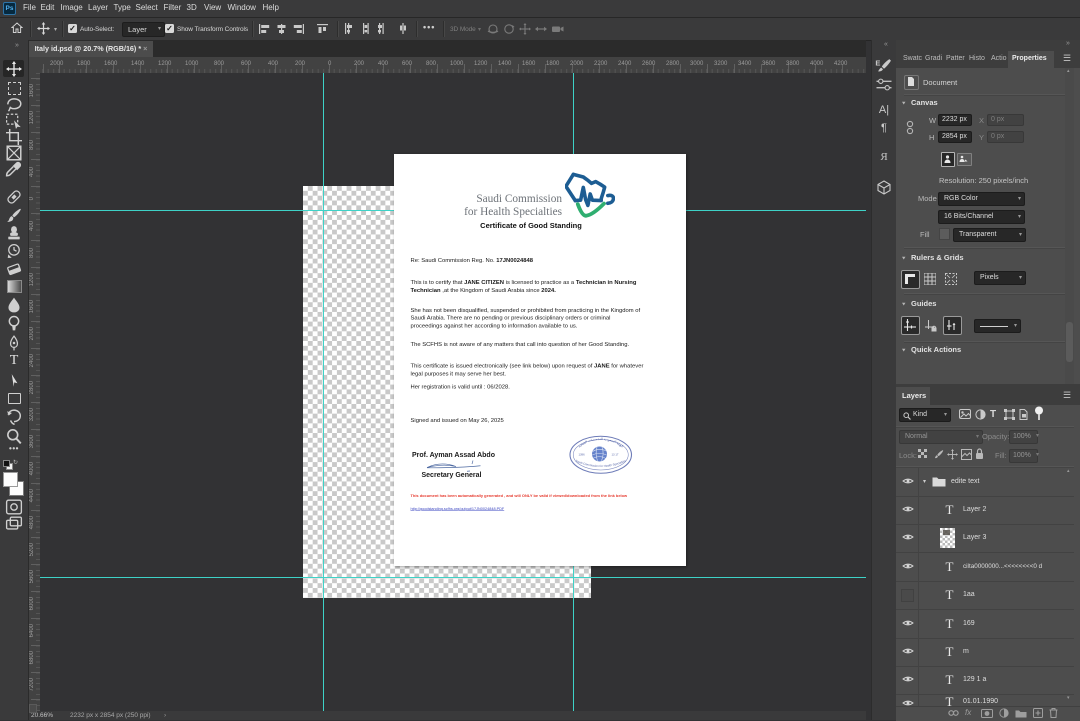 This screenshot has height=721, width=1080. What do you see at coordinates (615, 455) in the screenshot?
I see `svg-text: 13 17` at bounding box center [615, 455].